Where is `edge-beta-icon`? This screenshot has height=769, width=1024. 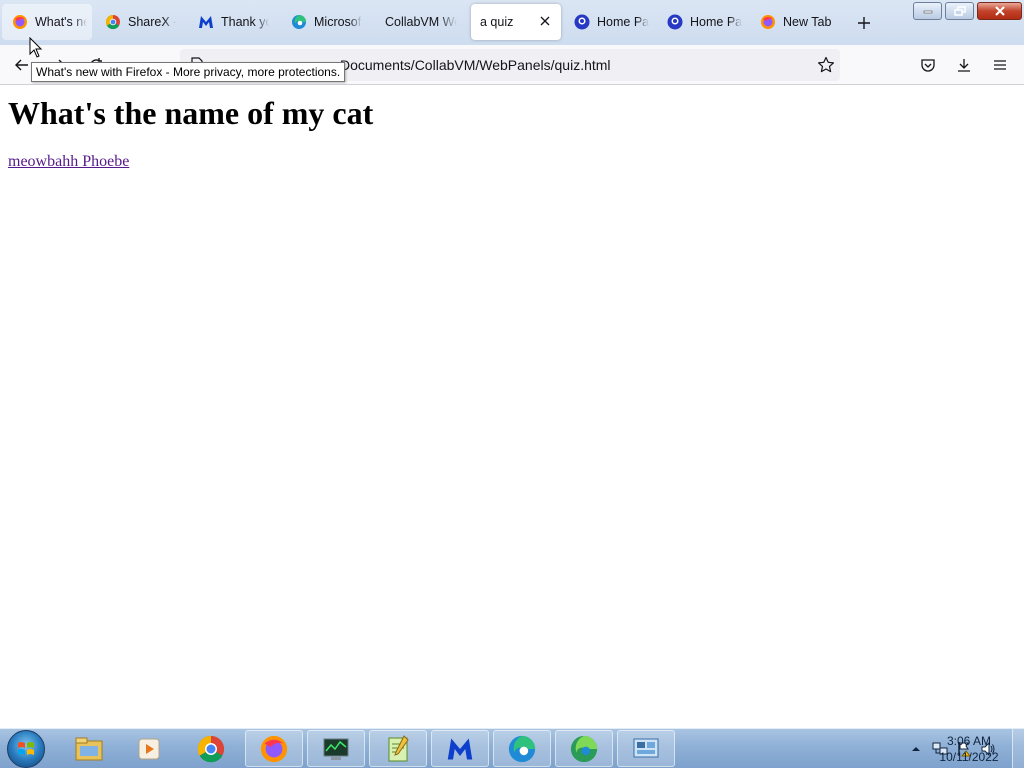 edge-beta-icon is located at coordinates (584, 748).